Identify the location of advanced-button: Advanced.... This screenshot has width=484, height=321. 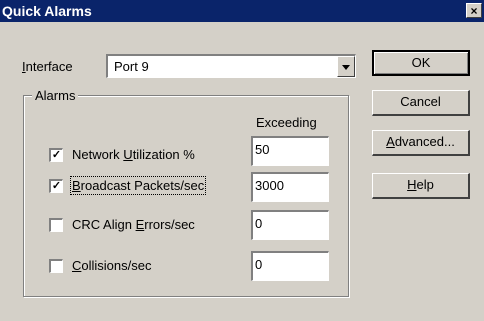
(421, 143).